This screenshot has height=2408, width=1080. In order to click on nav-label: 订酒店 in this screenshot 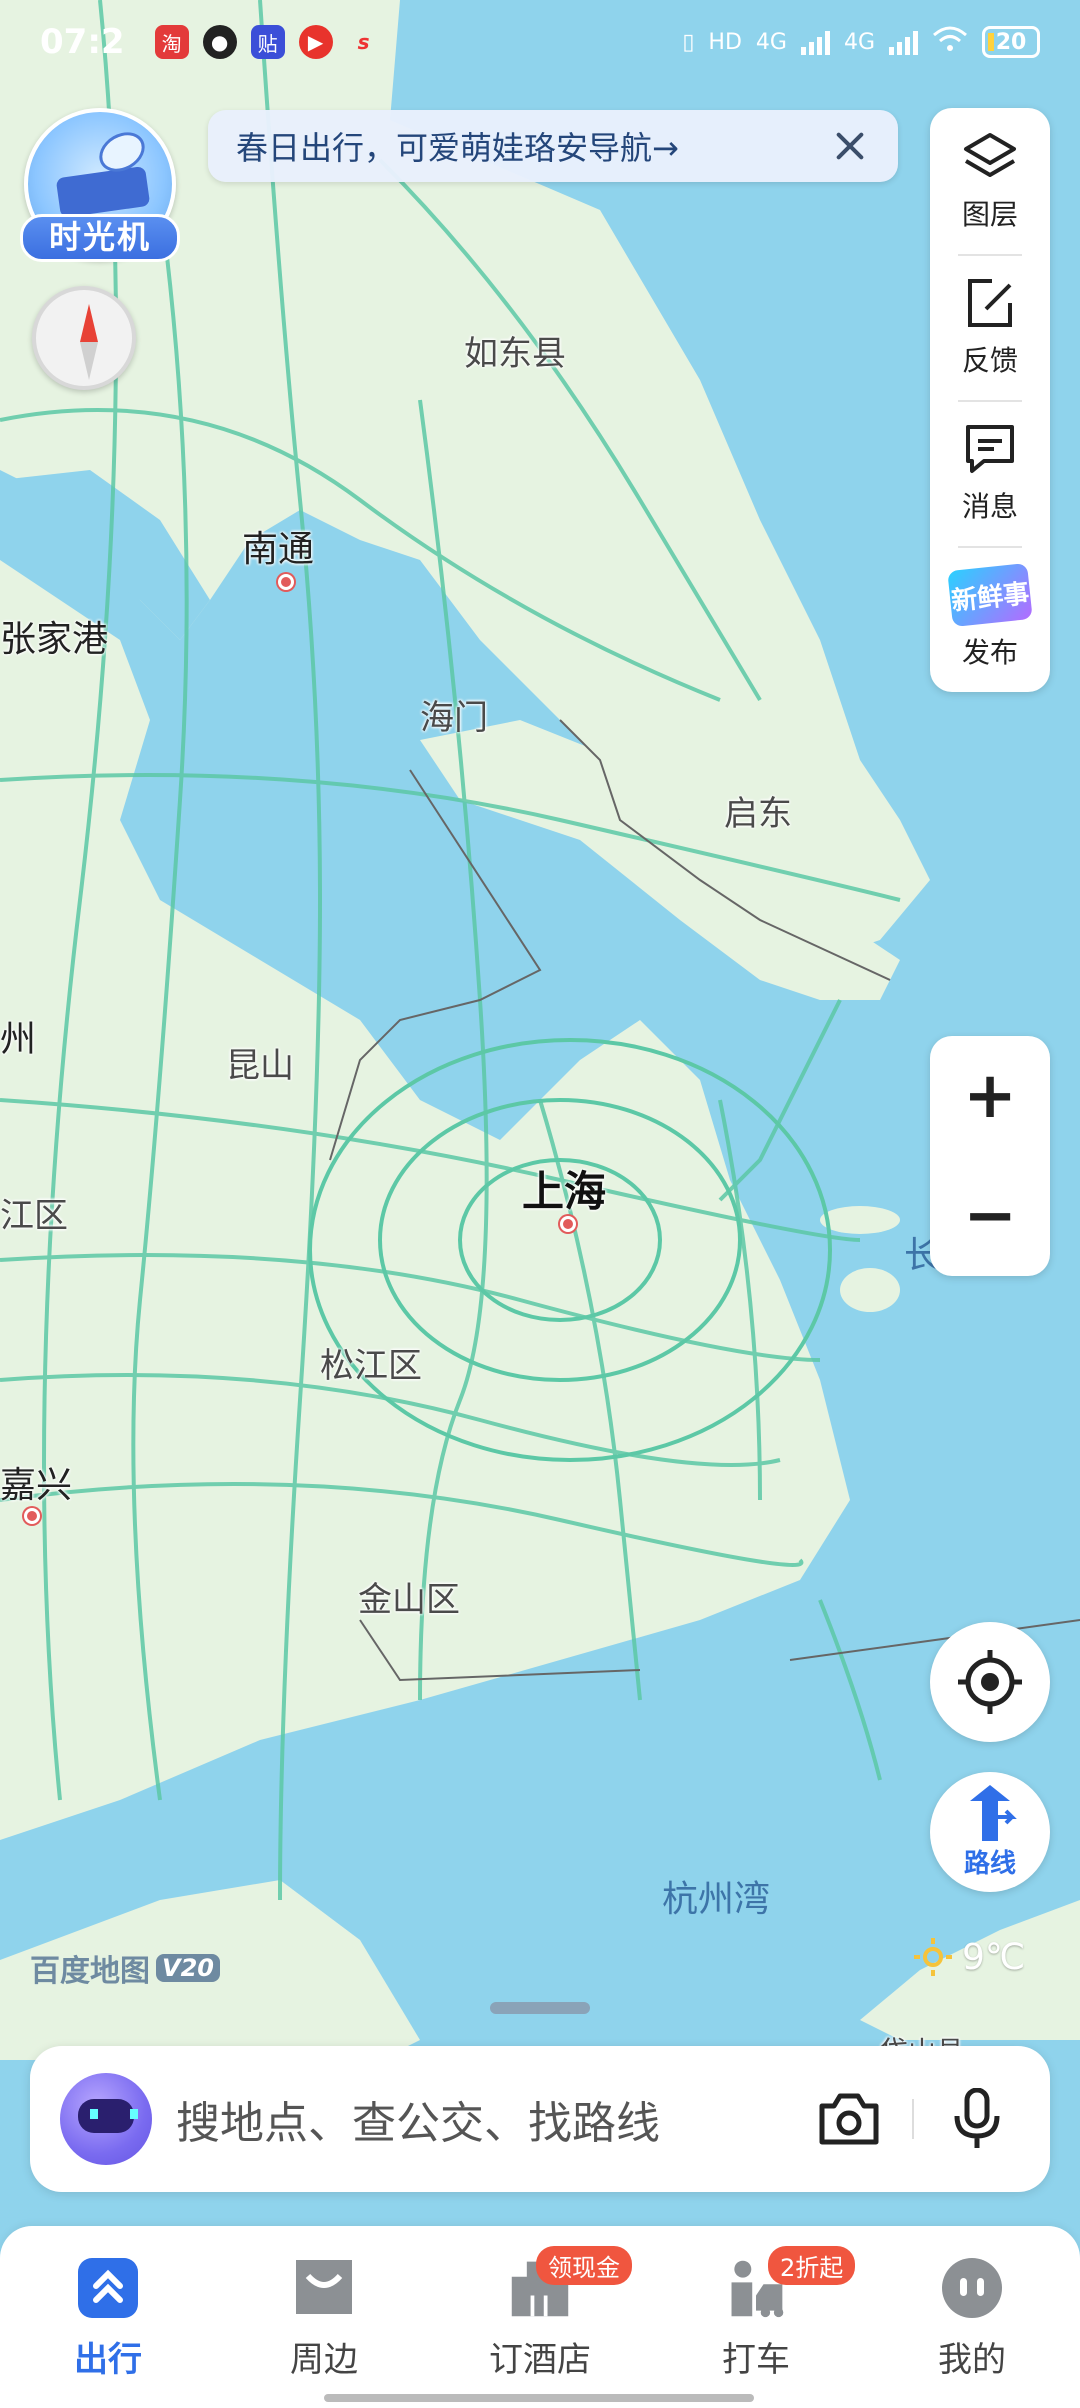, I will do `click(540, 2360)`.